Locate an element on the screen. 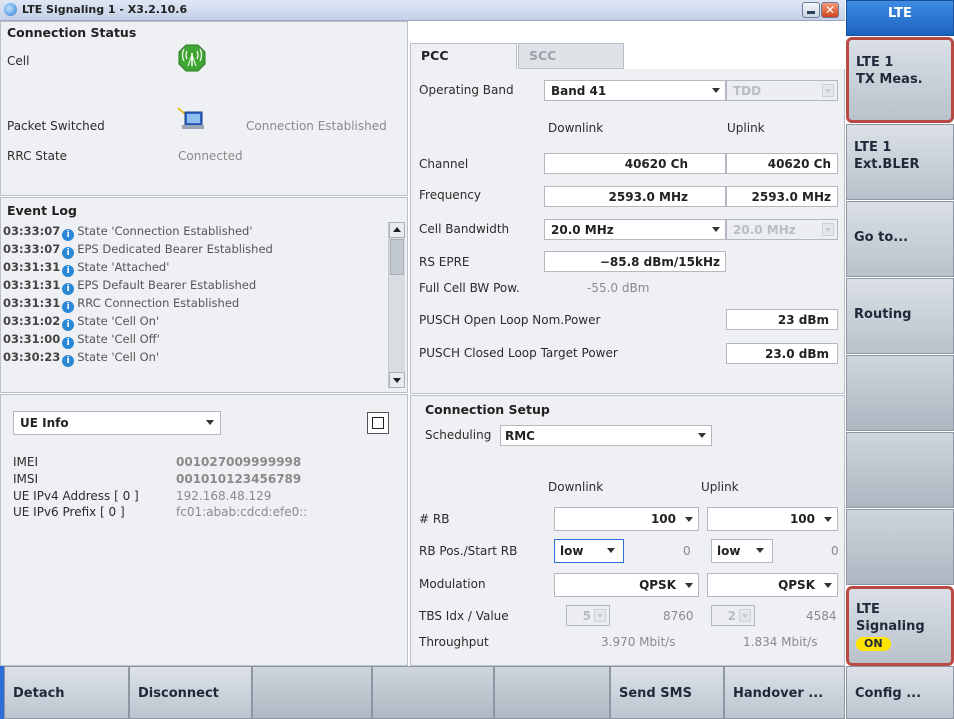  rs-epre-field: −85.8 dBm/15kHz is located at coordinates (635, 261).